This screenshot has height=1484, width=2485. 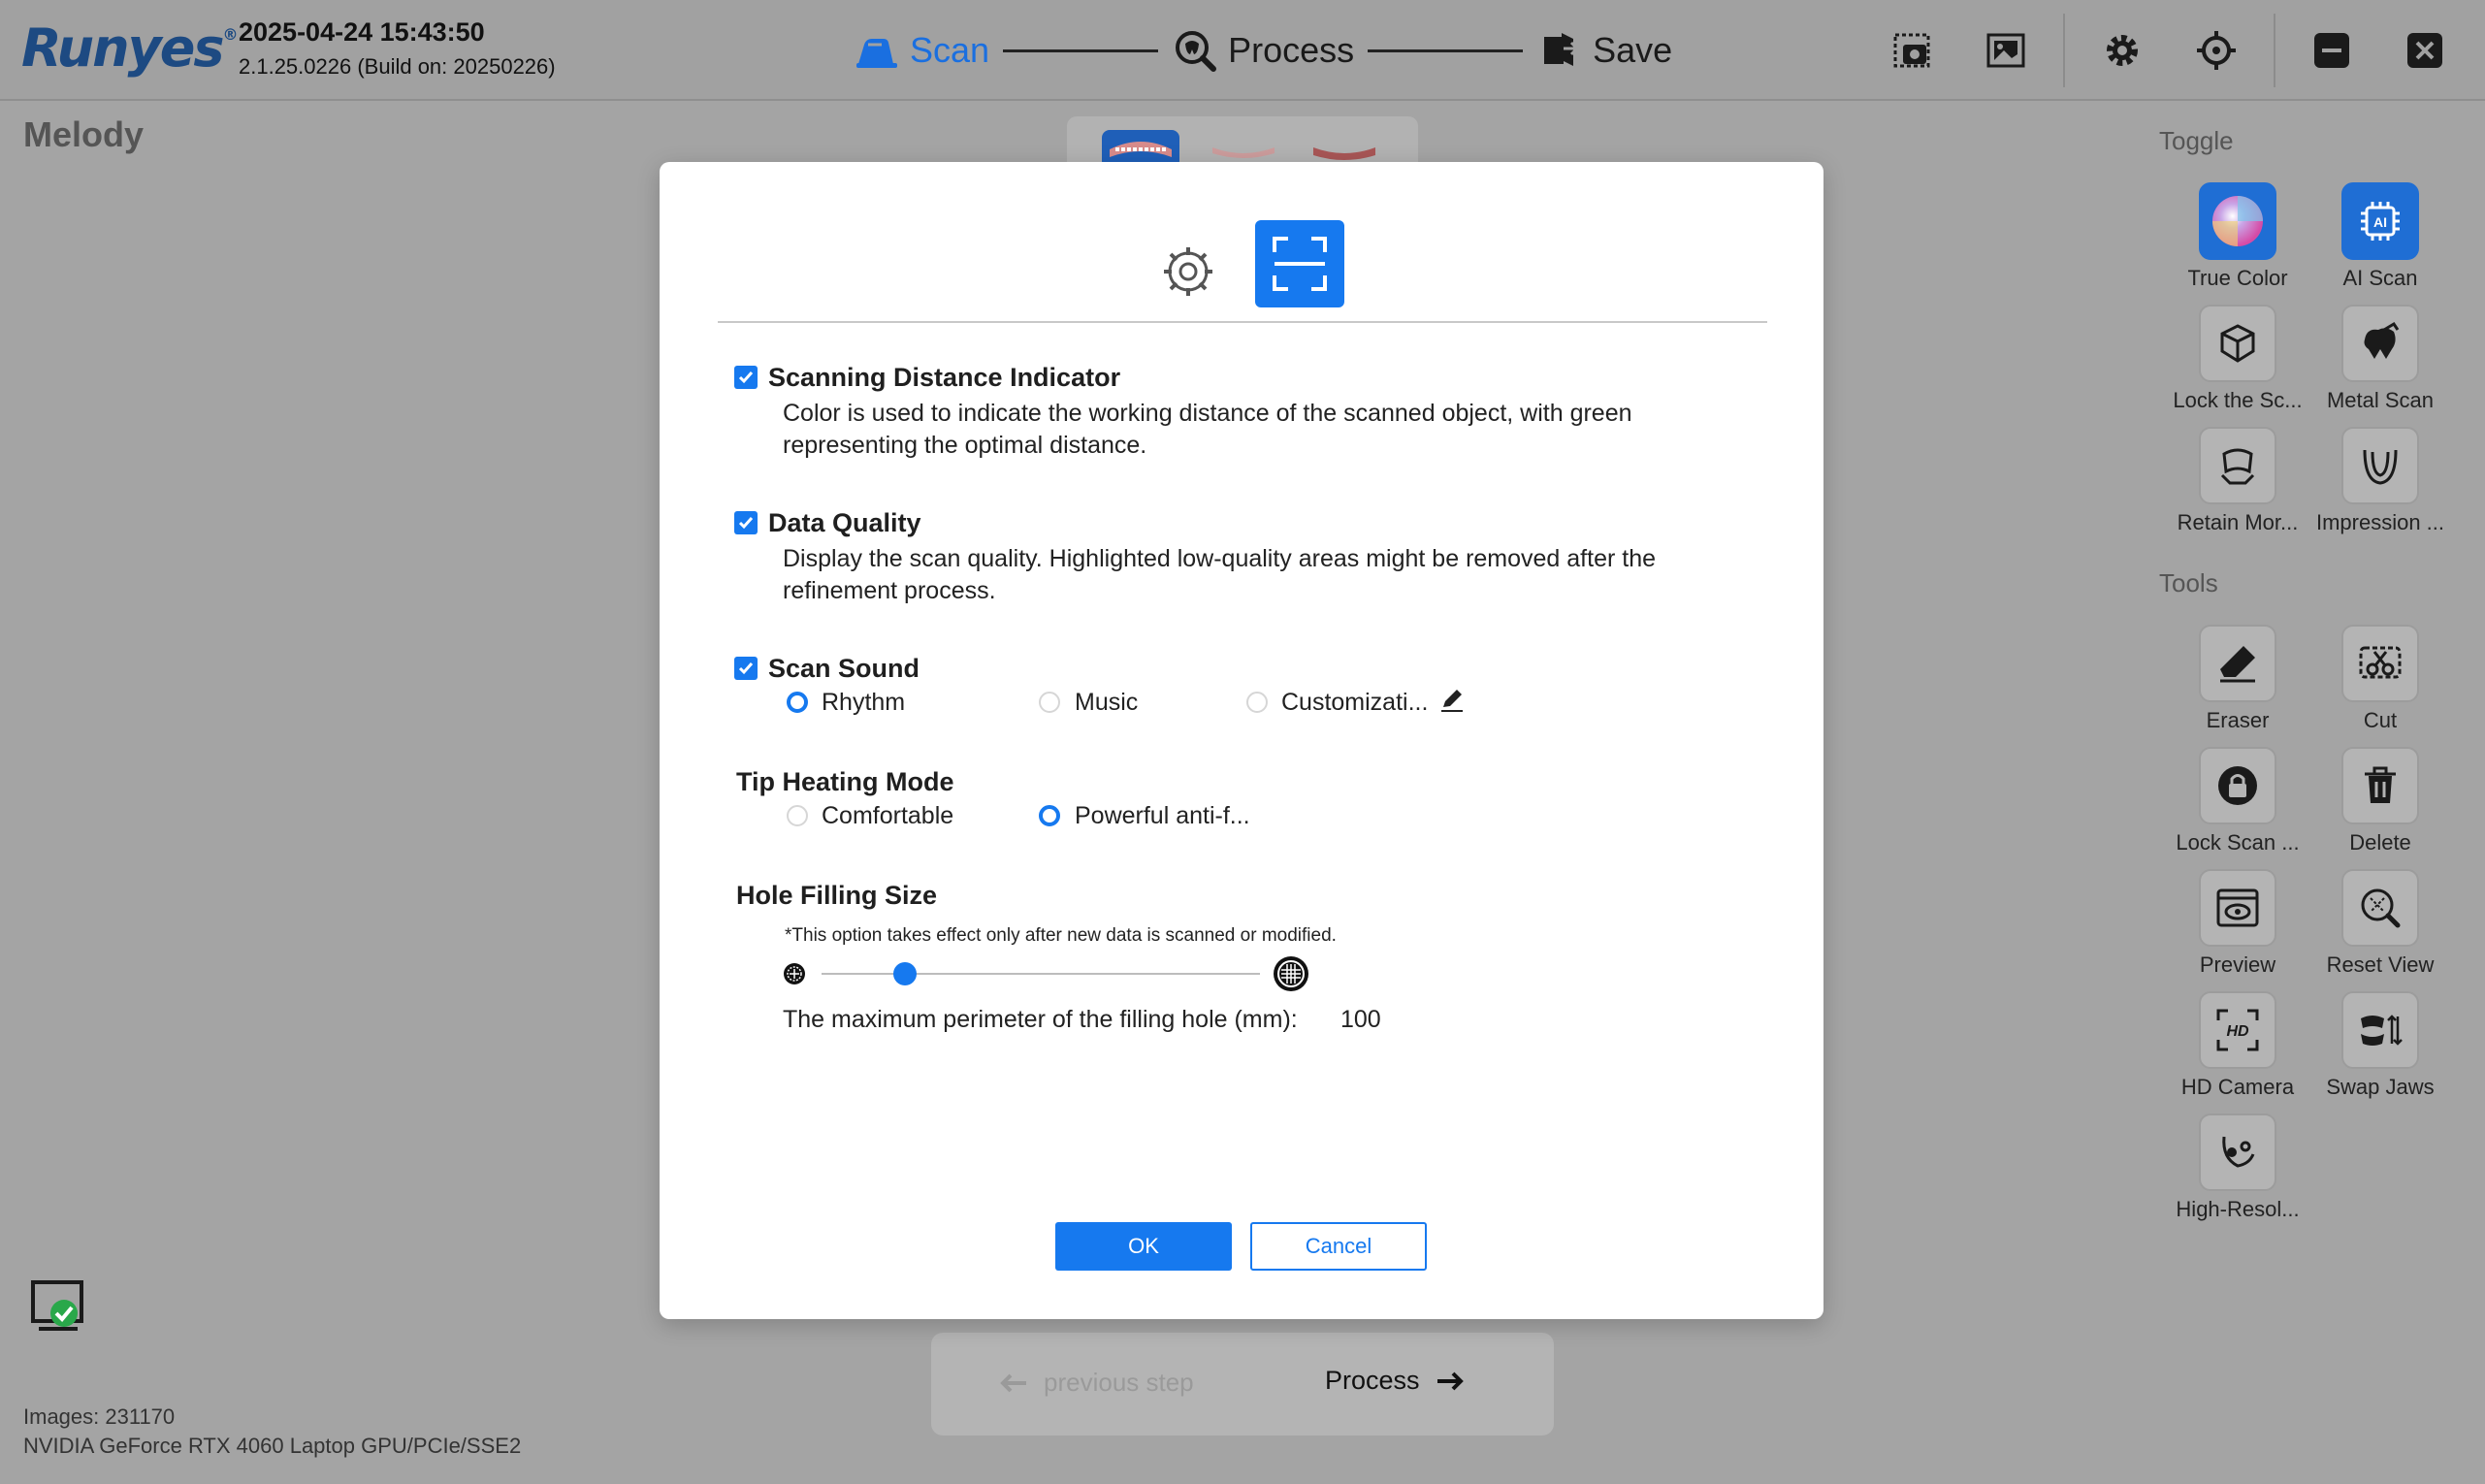 What do you see at coordinates (2237, 278) in the screenshot?
I see `toggle-label: True Color` at bounding box center [2237, 278].